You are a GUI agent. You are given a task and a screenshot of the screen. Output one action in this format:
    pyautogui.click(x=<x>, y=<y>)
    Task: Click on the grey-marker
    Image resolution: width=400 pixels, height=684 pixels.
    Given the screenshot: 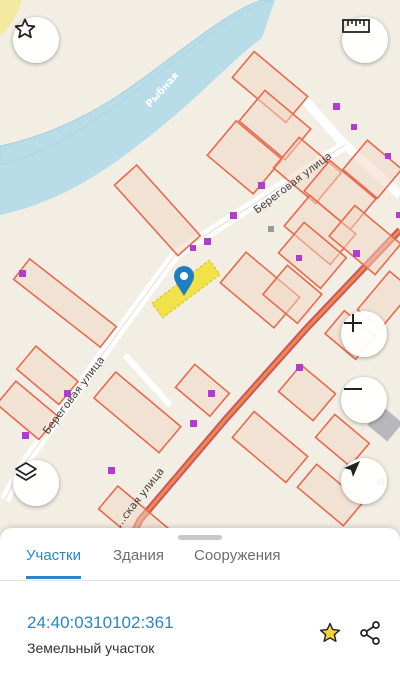 What is the action you would take?
    pyautogui.click(x=271, y=229)
    